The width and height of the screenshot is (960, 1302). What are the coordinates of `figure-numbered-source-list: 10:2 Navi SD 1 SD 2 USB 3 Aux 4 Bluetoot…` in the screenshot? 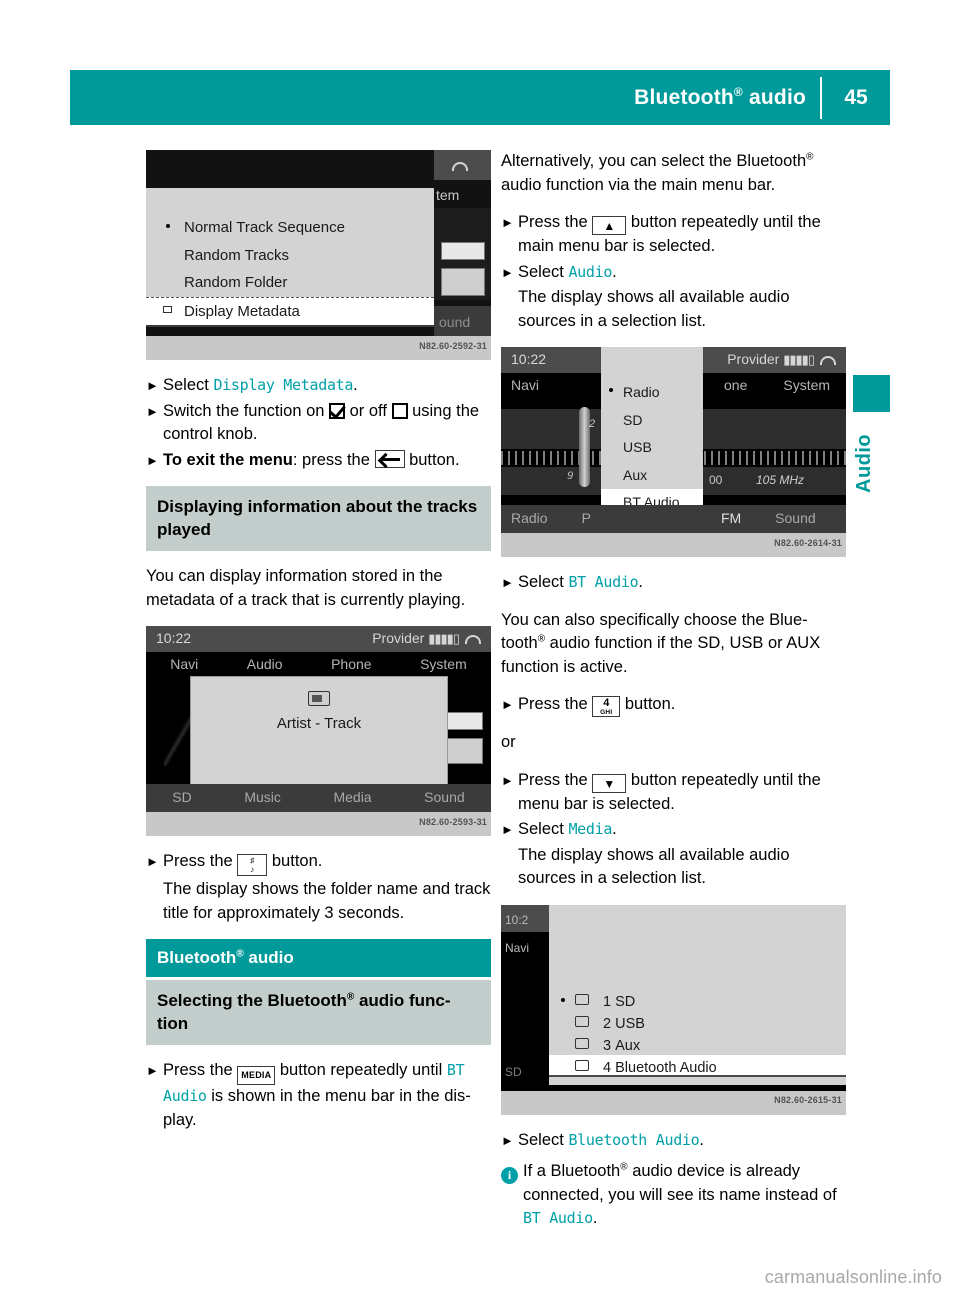 It's located at (673, 1009).